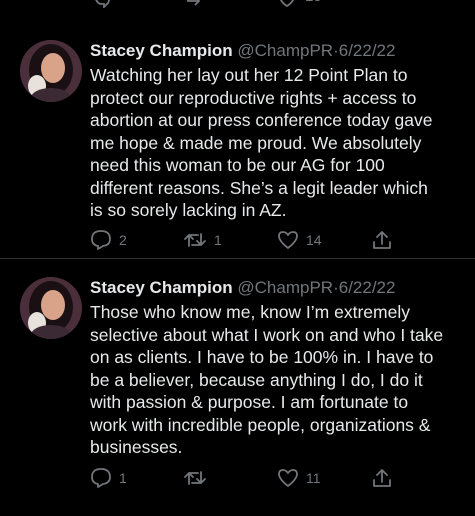 Image resolution: width=475 pixels, height=516 pixels. I want to click on retweet-button, so click(198, 478).